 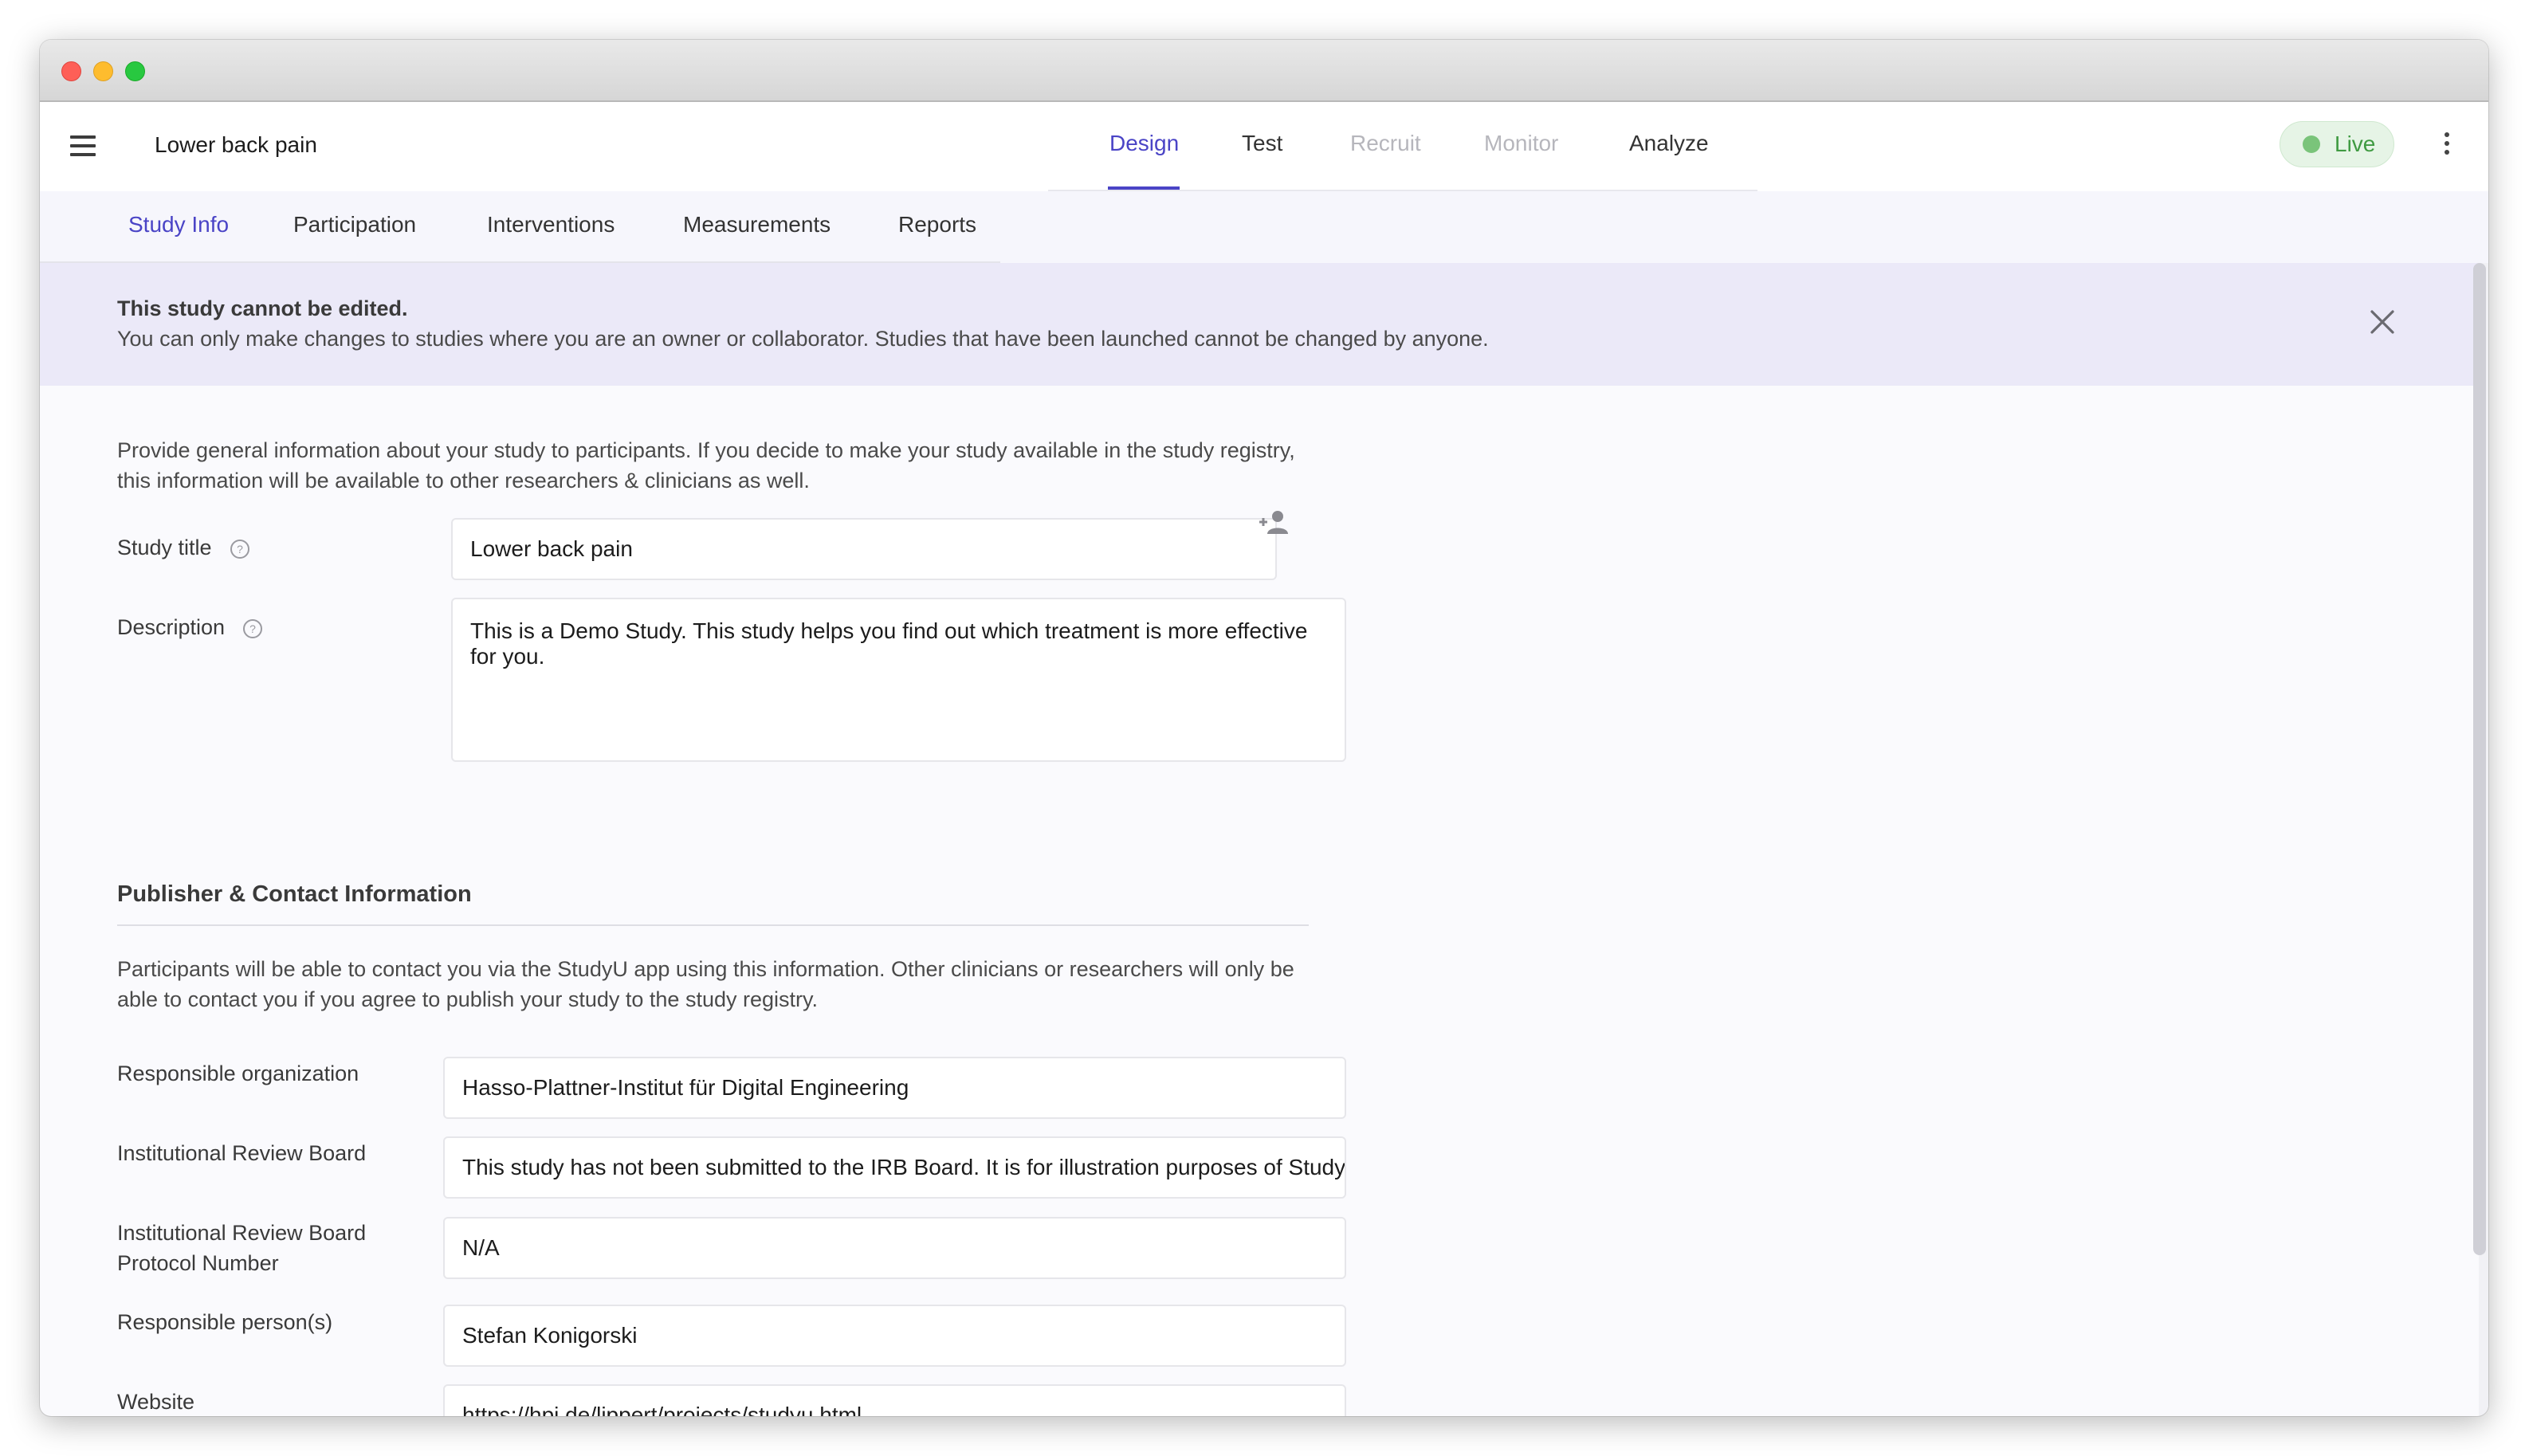 I want to click on irb-label: Institutional Review Board, so click(x=242, y=1153).